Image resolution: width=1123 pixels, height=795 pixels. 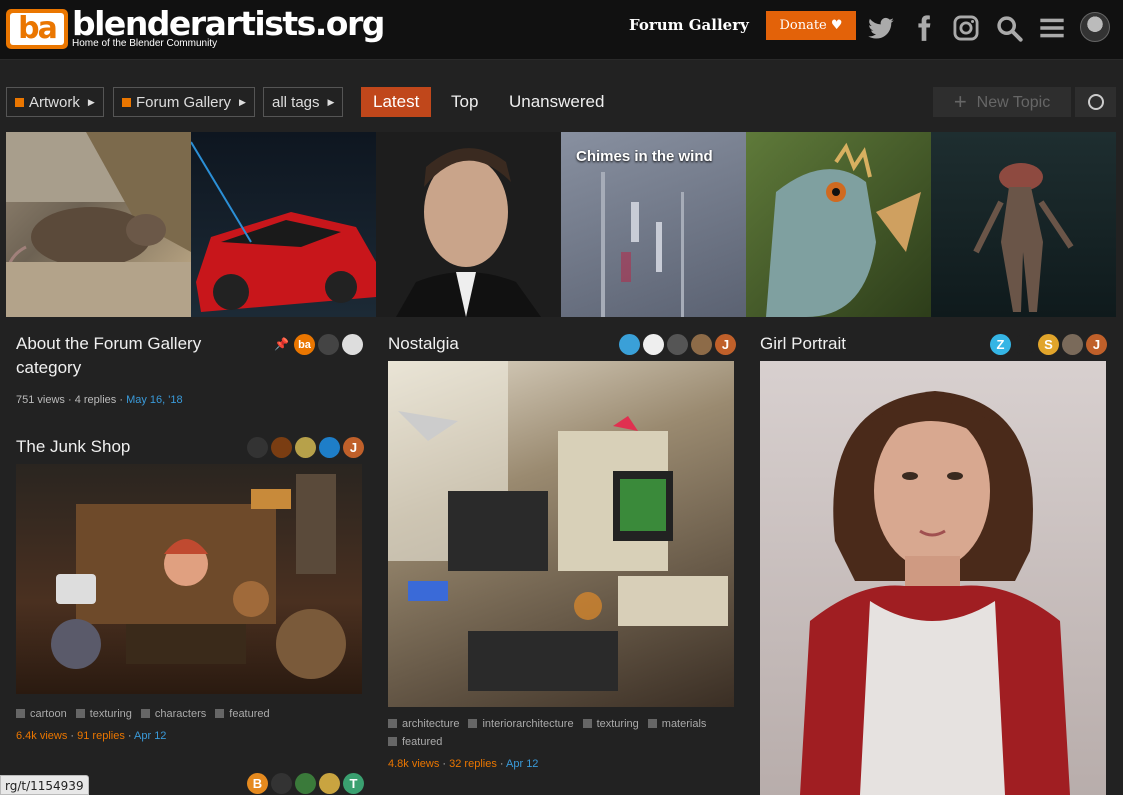 What do you see at coordinates (1013, 102) in the screenshot?
I see `new-topic-label: New Topic` at bounding box center [1013, 102].